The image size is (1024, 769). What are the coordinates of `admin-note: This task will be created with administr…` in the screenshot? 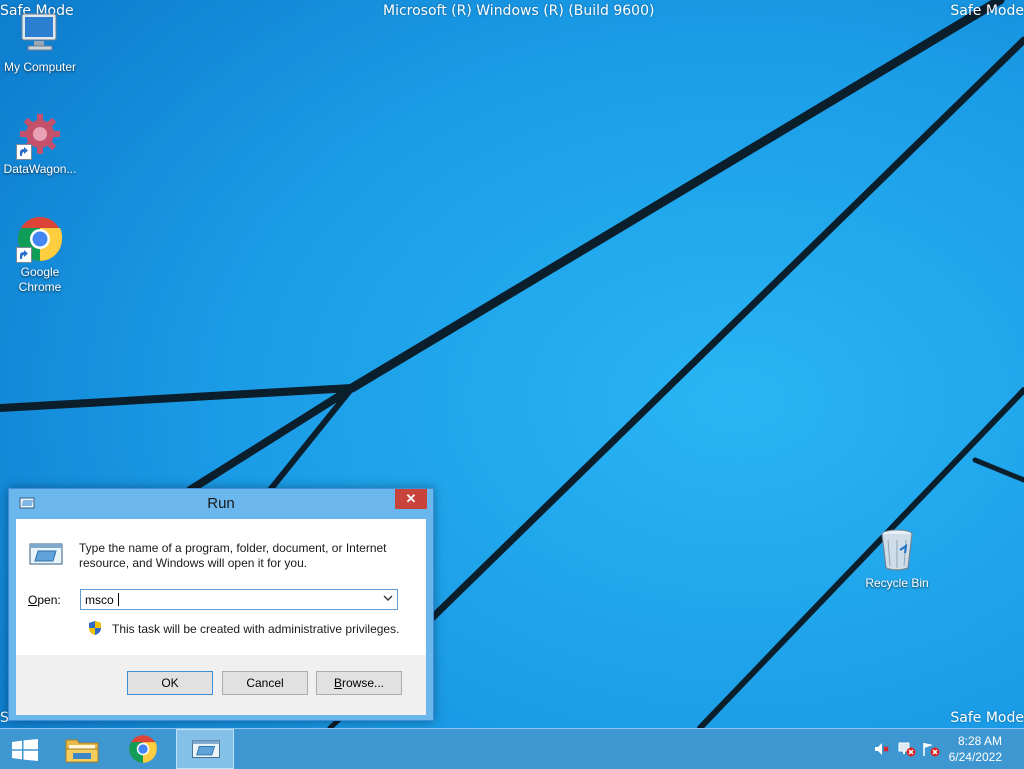 It's located at (256, 629).